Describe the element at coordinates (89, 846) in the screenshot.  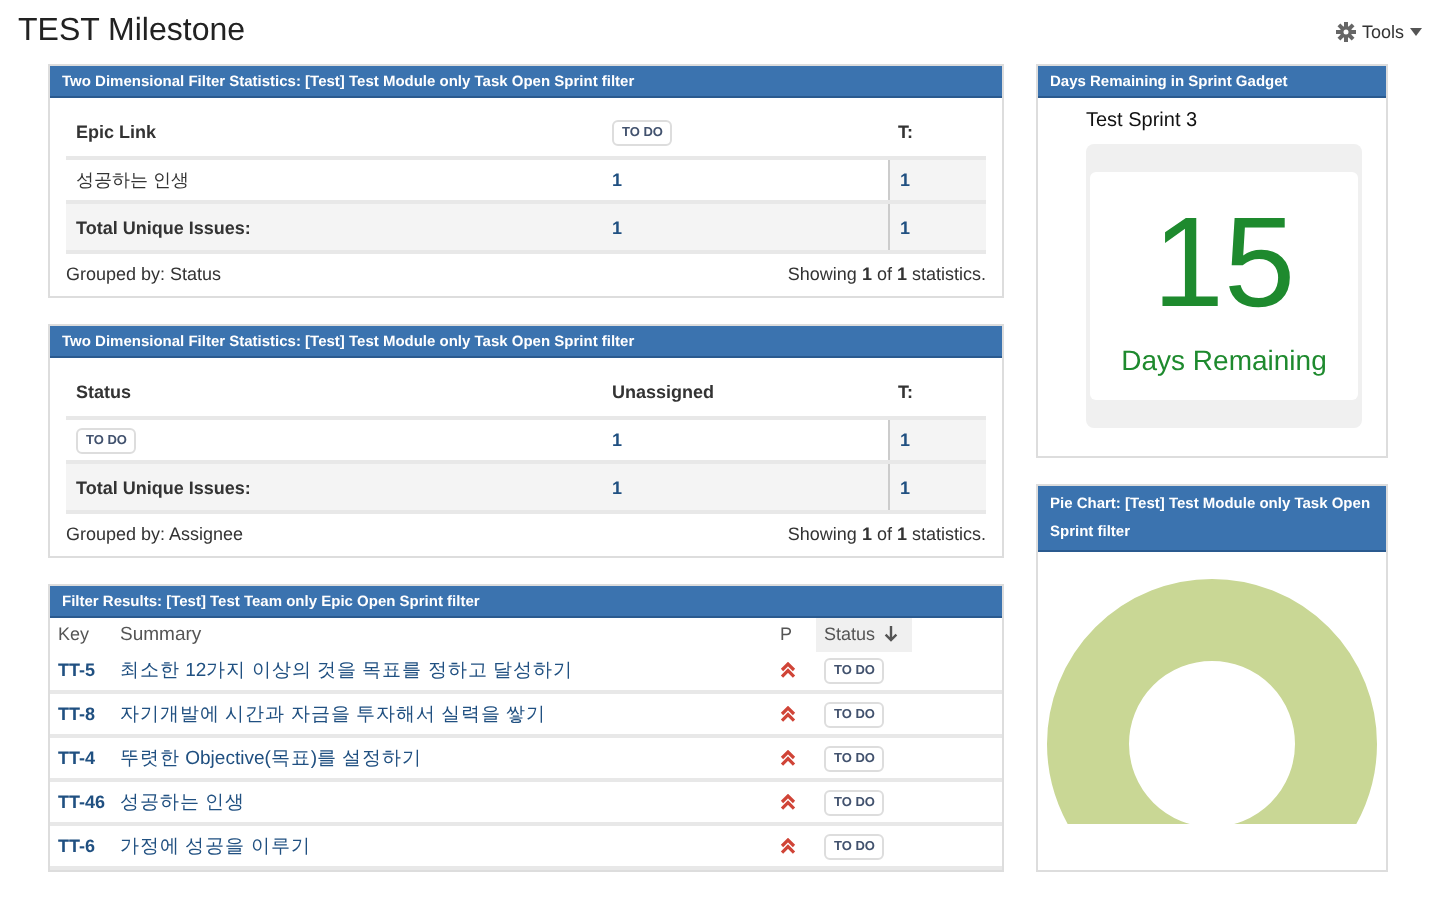
I see `issue-key-link: TT-6` at that location.